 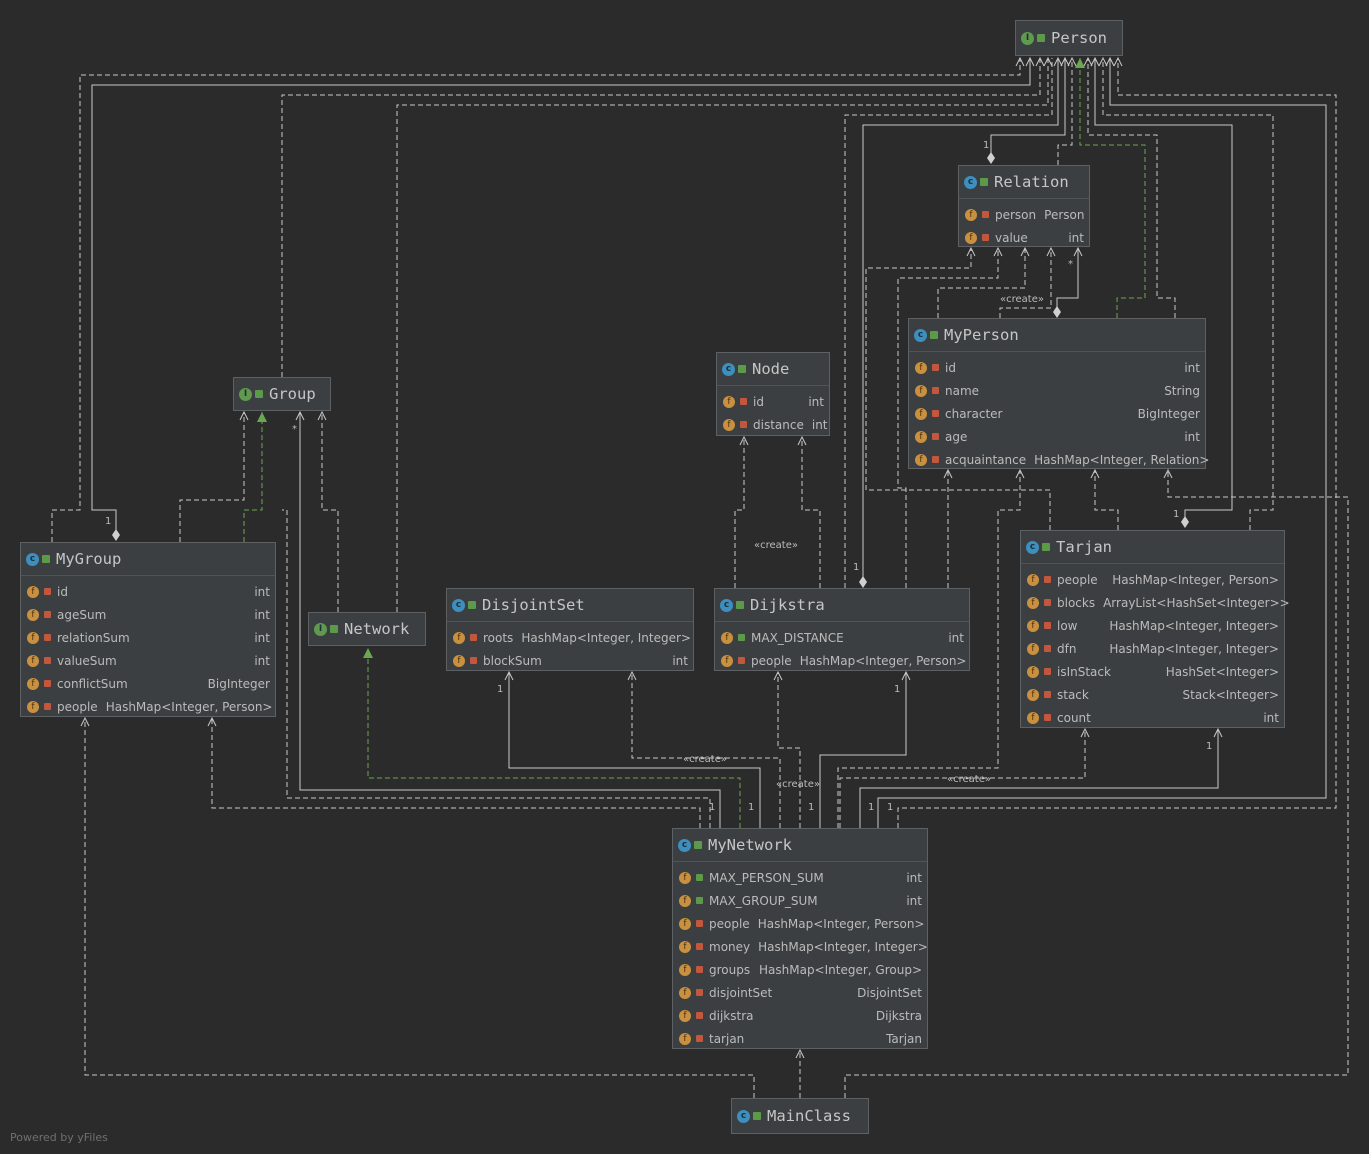 I want to click on field-row: f MAX_DISTANCE int, so click(x=842, y=637).